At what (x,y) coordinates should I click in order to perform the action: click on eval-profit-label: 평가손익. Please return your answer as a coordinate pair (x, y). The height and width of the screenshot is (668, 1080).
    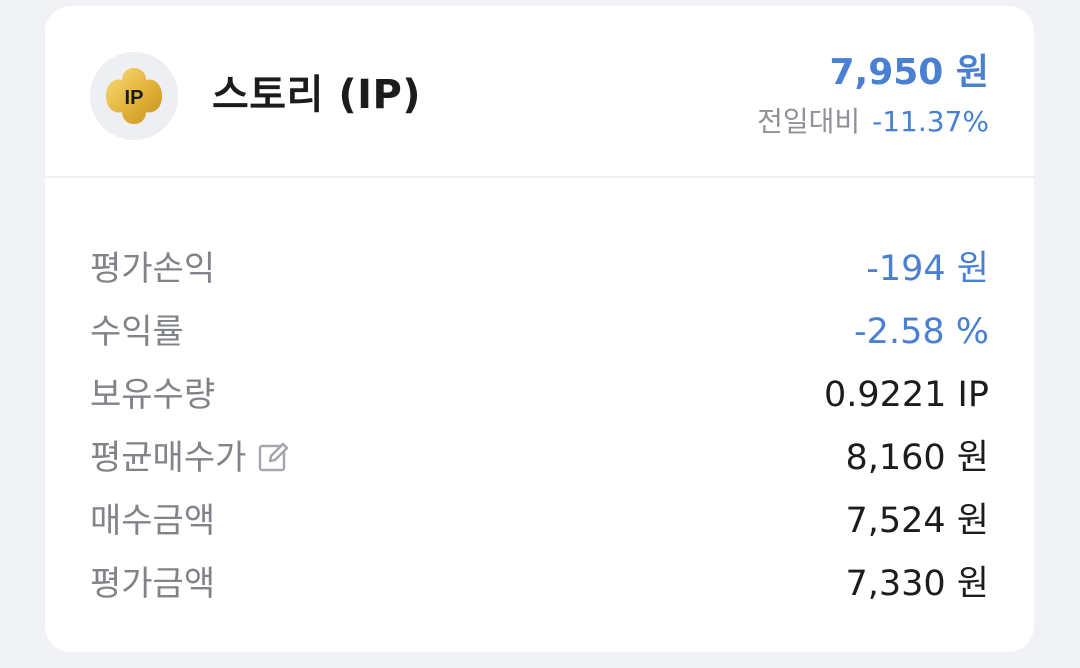
    Looking at the image, I should click on (153, 269).